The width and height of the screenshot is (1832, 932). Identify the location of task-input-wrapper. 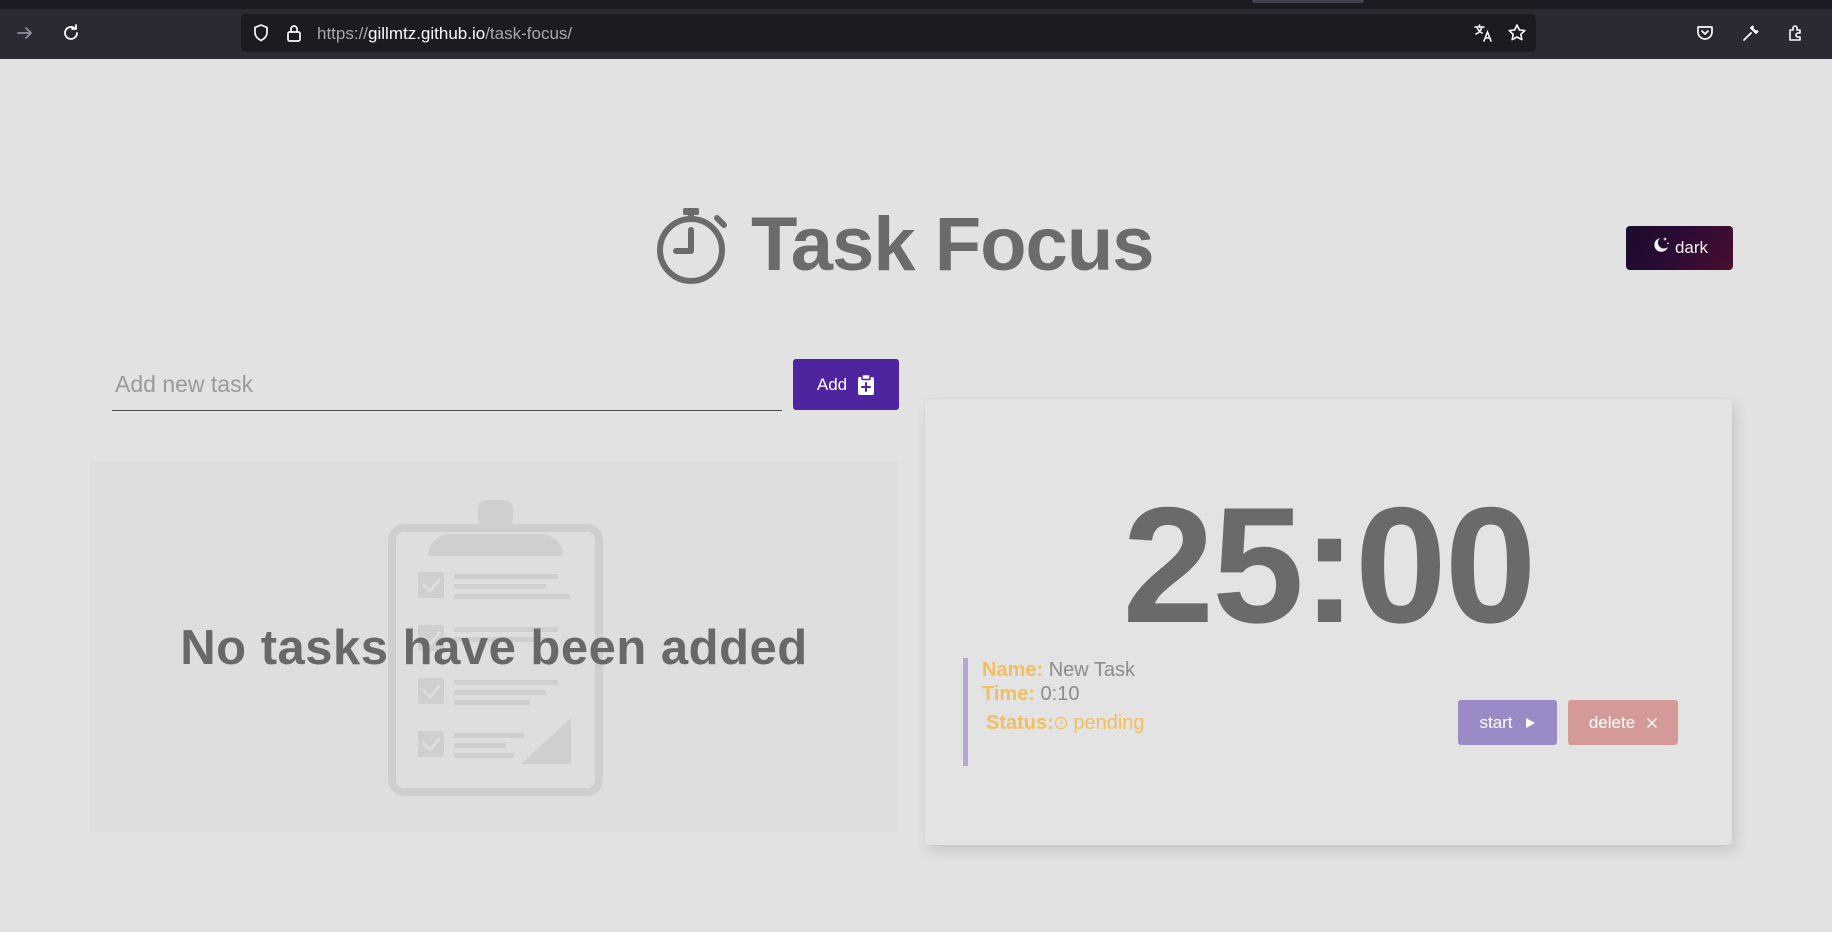
(447, 386).